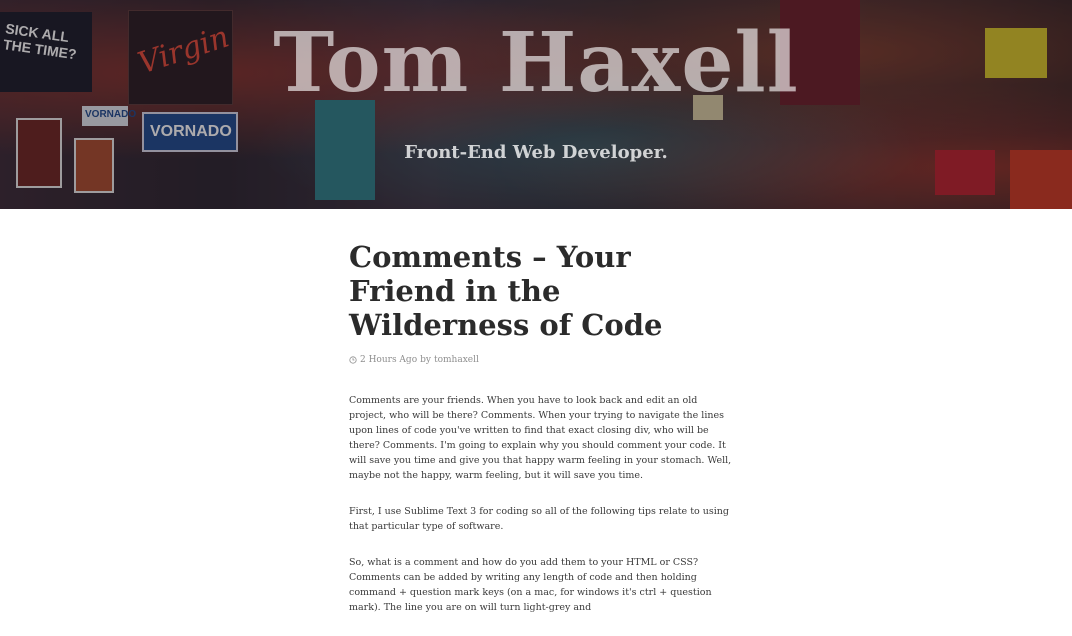  I want to click on clock-icon, so click(353, 360).